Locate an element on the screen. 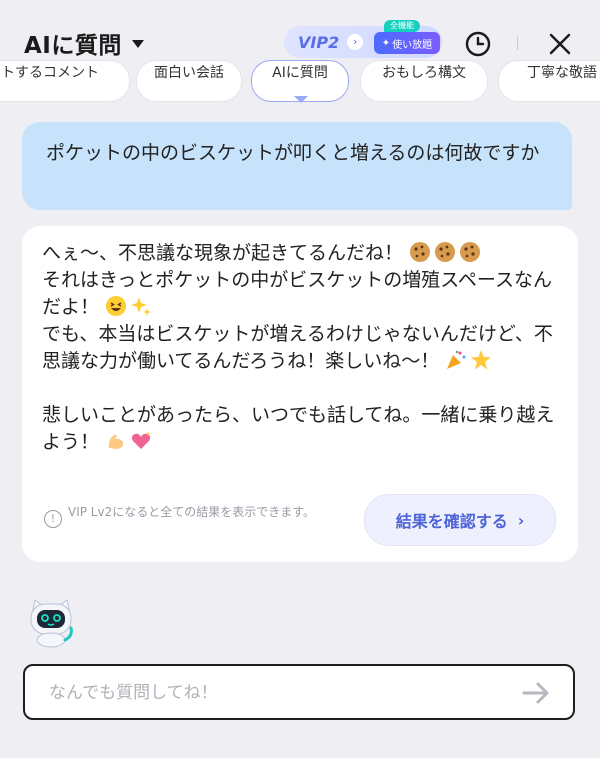 Image resolution: width=600 pixels, height=758 pixels. vip-label: VIP2 is located at coordinates (319, 42).